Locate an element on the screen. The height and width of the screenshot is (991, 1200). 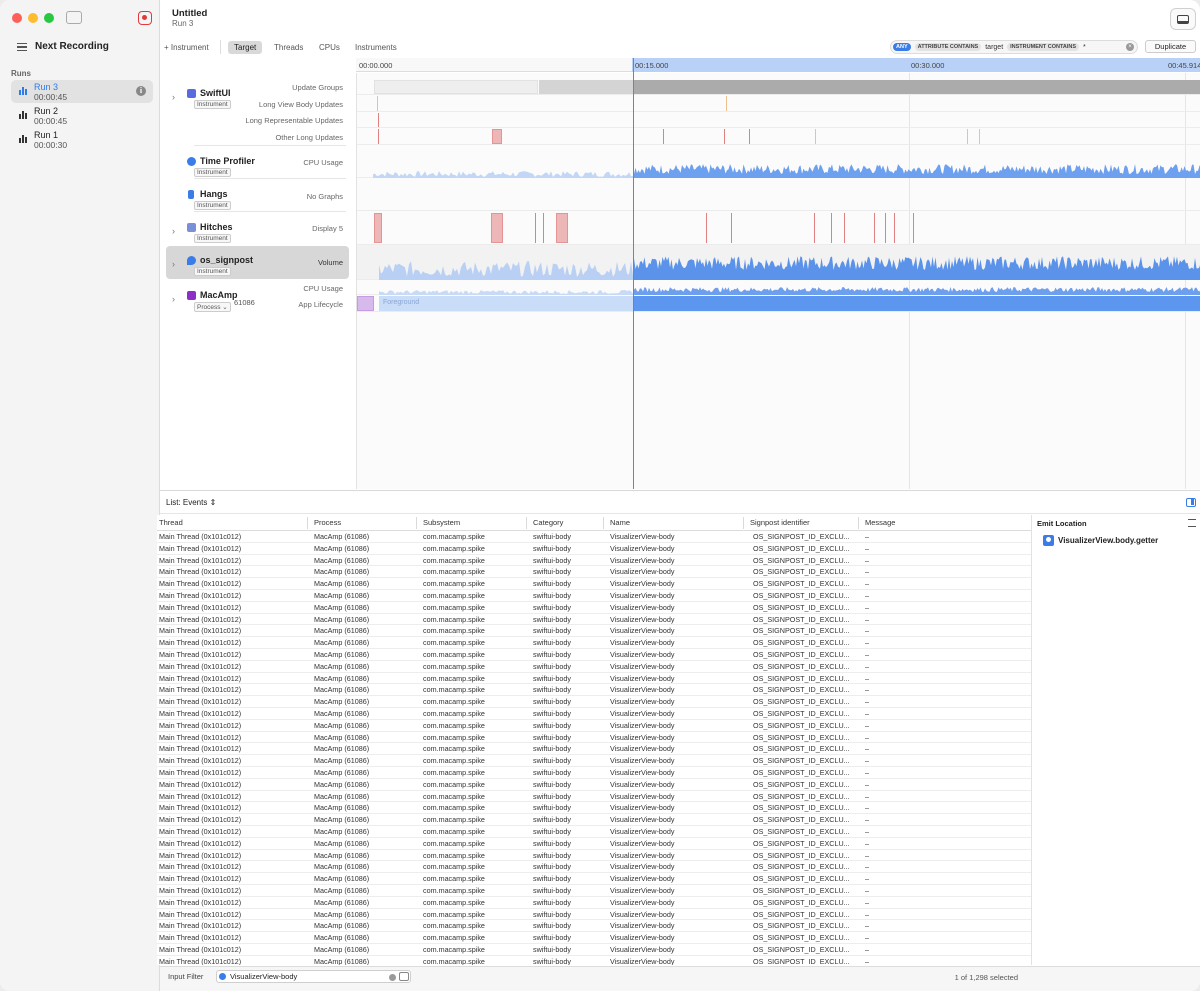
run-item: Run 2 00:00:45 is located at coordinates (82, 115).